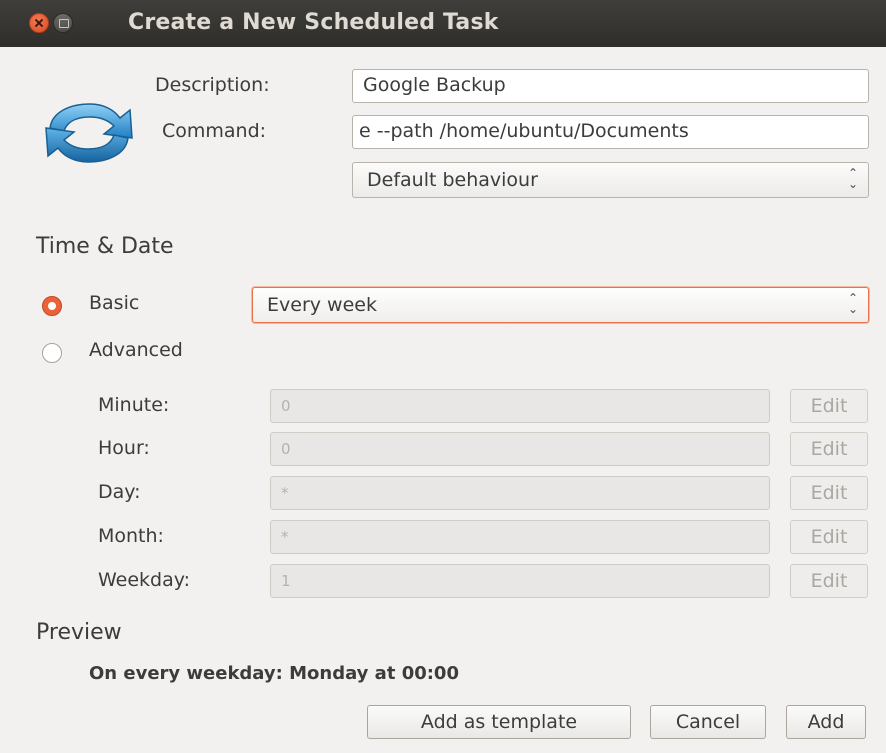 This screenshot has width=886, height=753. What do you see at coordinates (829, 493) in the screenshot?
I see `day-edit-button: Edit` at bounding box center [829, 493].